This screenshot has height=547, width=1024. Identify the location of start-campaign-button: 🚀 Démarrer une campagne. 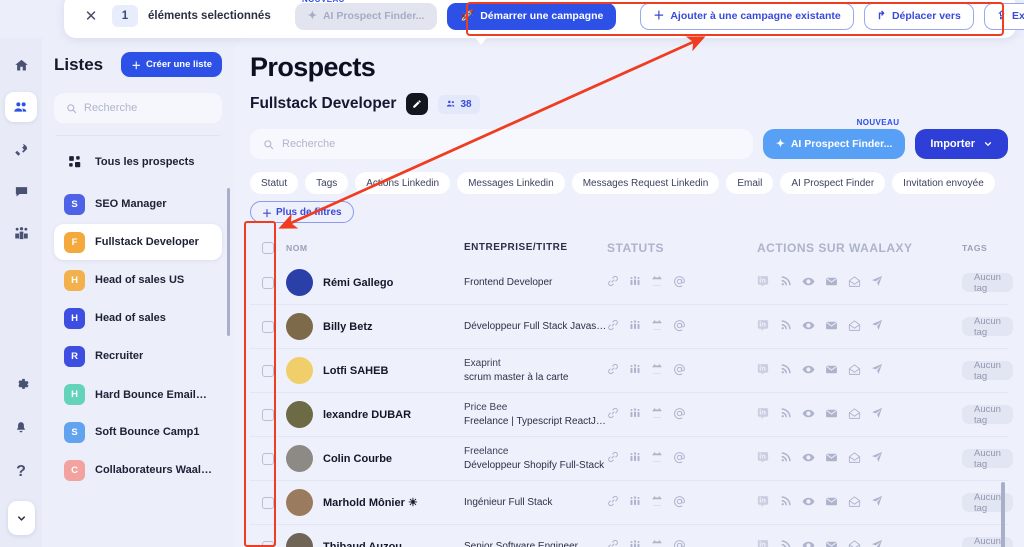
(532, 16).